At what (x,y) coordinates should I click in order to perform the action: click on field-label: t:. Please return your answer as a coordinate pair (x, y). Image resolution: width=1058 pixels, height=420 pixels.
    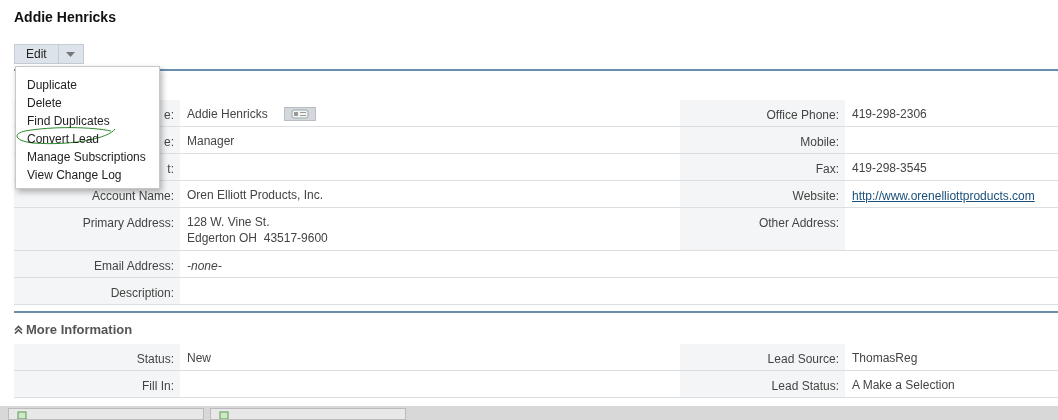
    Looking at the image, I should click on (170, 169).